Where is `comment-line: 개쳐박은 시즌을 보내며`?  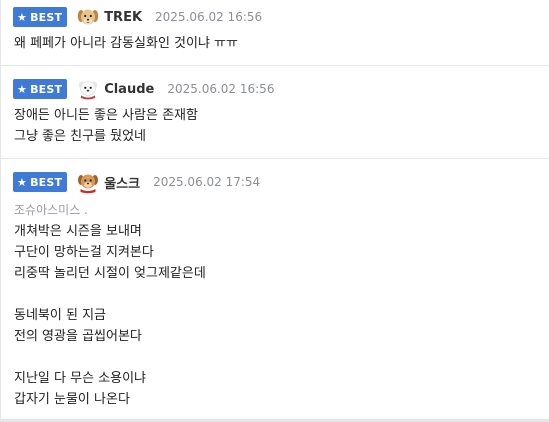
comment-line: 개쳐박은 시즌을 보내며 is located at coordinates (78, 231).